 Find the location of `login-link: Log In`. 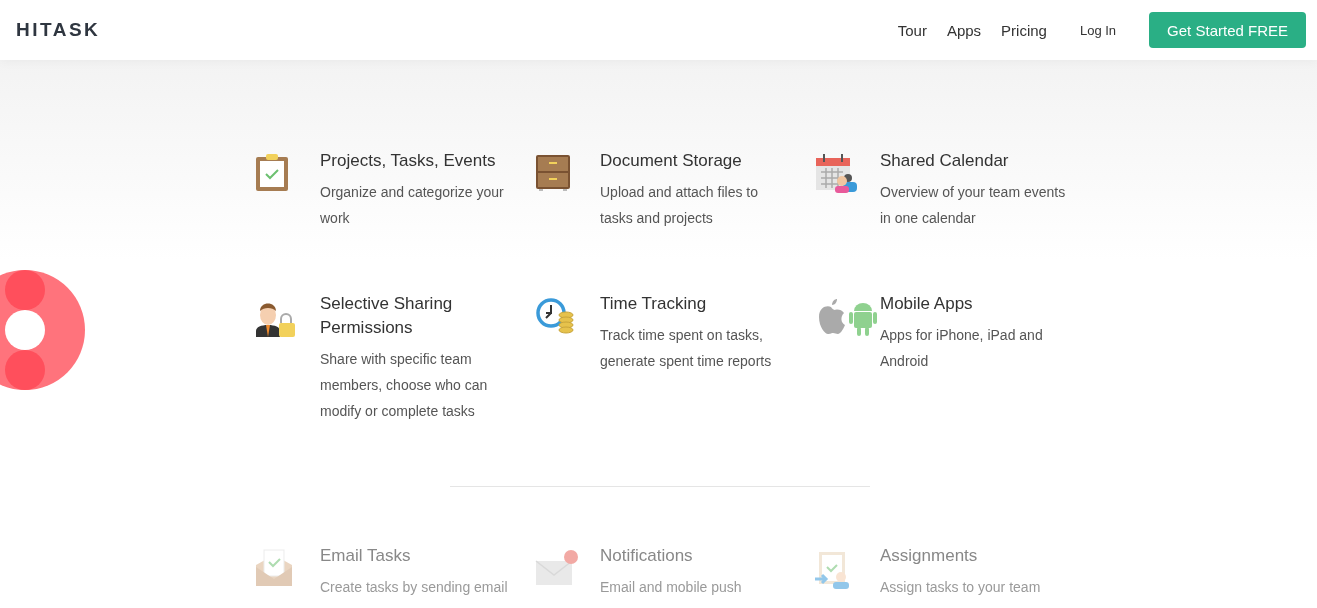

login-link: Log In is located at coordinates (1098, 30).